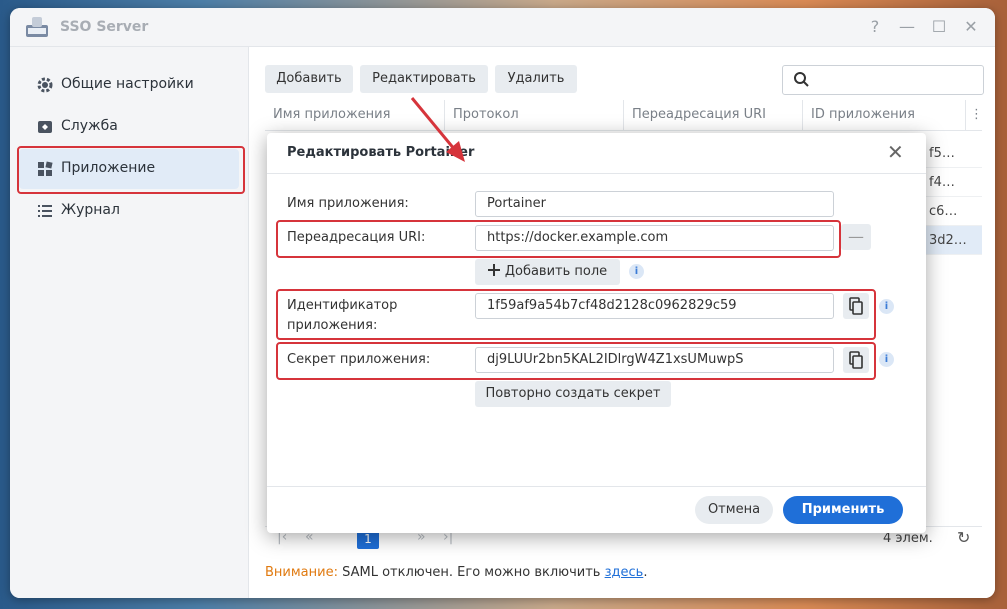 Image resolution: width=1007 pixels, height=609 pixels. Describe the element at coordinates (654, 360) in the screenshot. I see `secret-input: dj9LUUr2bn5KAL2IDlrgW4Z1xsUMuwpS` at that location.